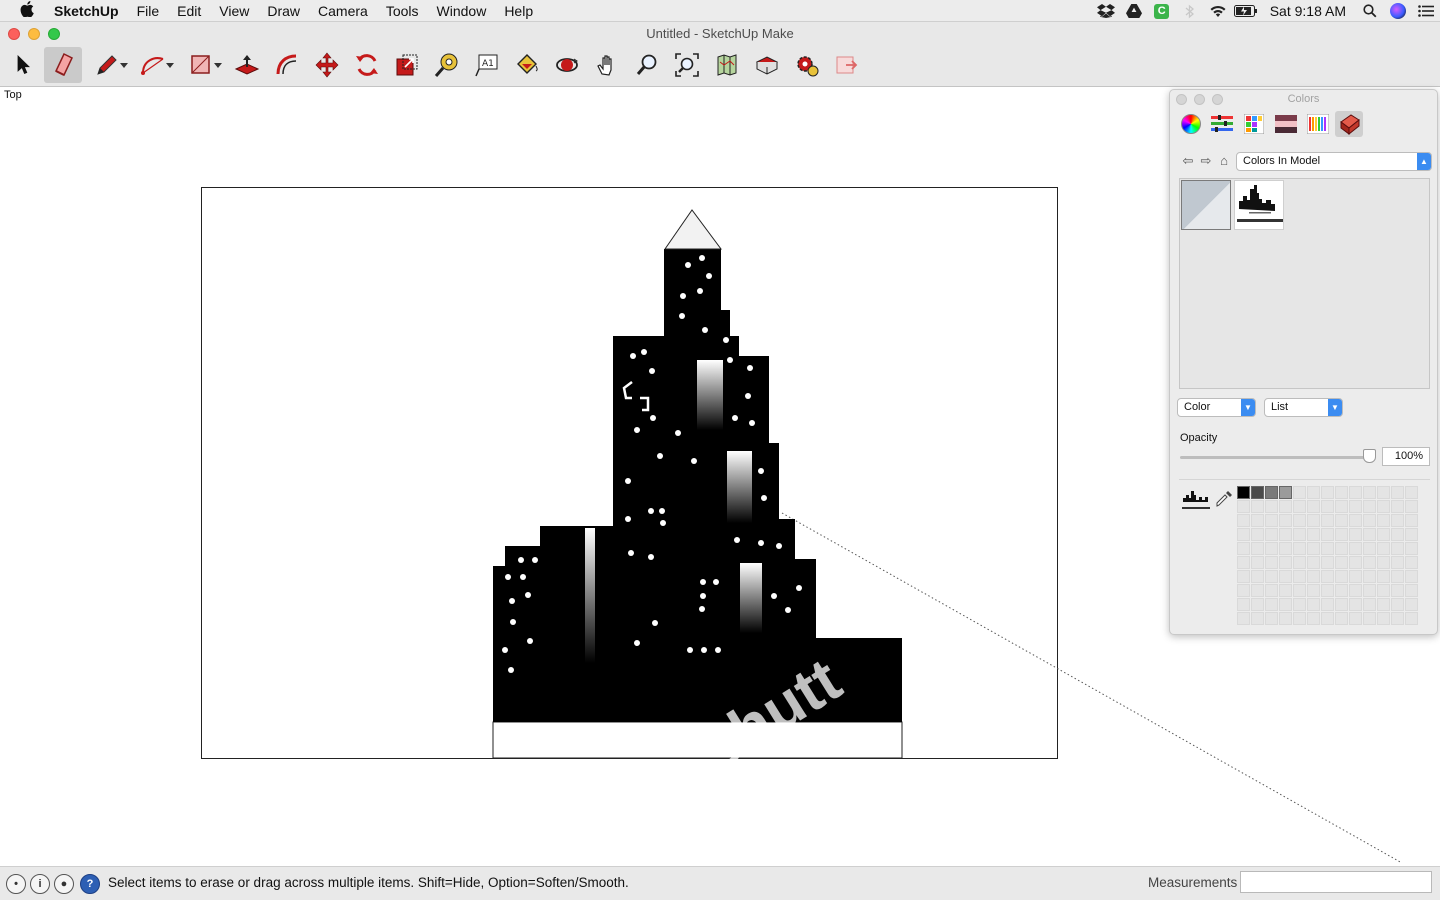  Describe the element at coordinates (54, 34) in the screenshot. I see `window-maximize-button` at that location.